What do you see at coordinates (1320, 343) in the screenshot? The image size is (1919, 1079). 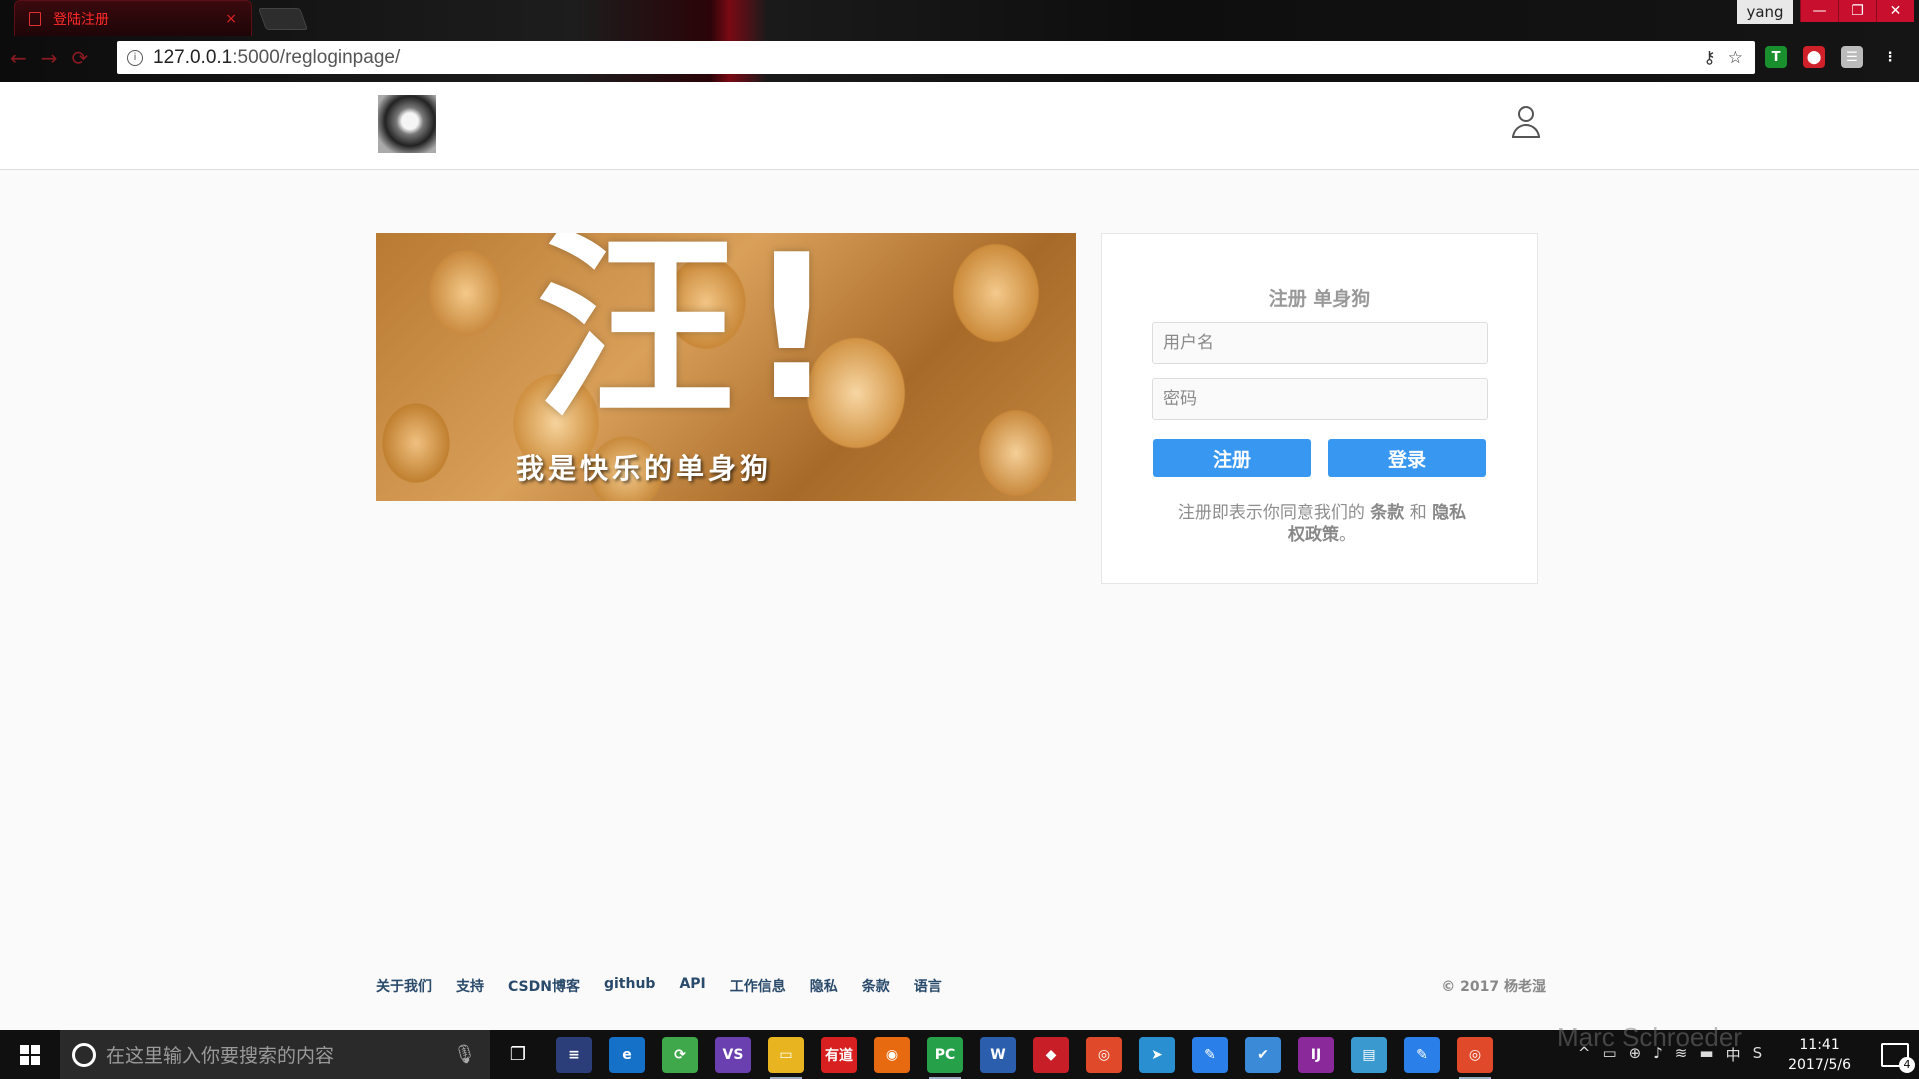 I see `username-input` at bounding box center [1320, 343].